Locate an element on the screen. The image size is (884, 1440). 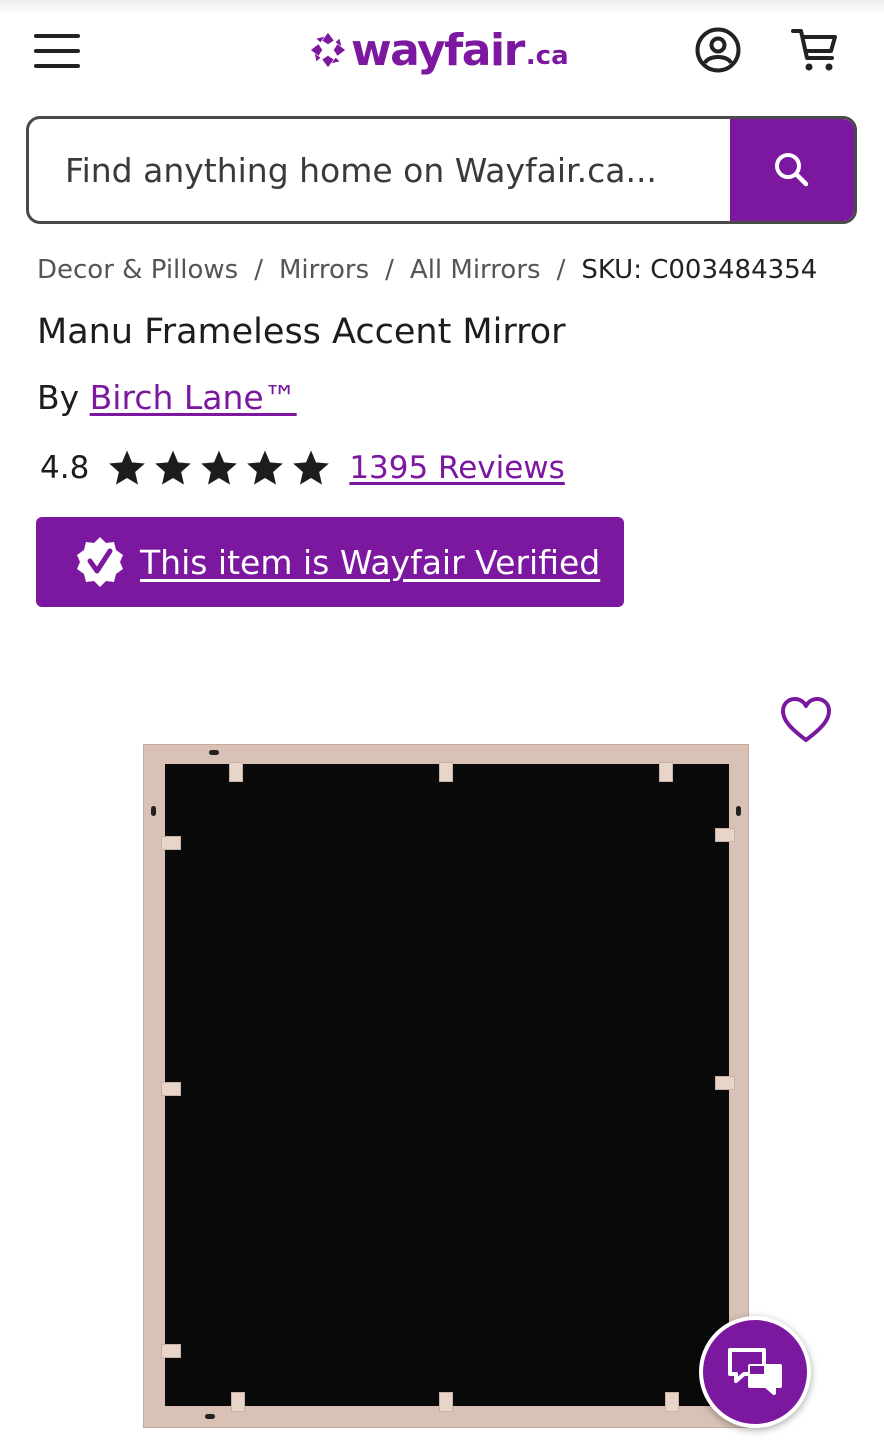
by-label: By is located at coordinates (58, 397).